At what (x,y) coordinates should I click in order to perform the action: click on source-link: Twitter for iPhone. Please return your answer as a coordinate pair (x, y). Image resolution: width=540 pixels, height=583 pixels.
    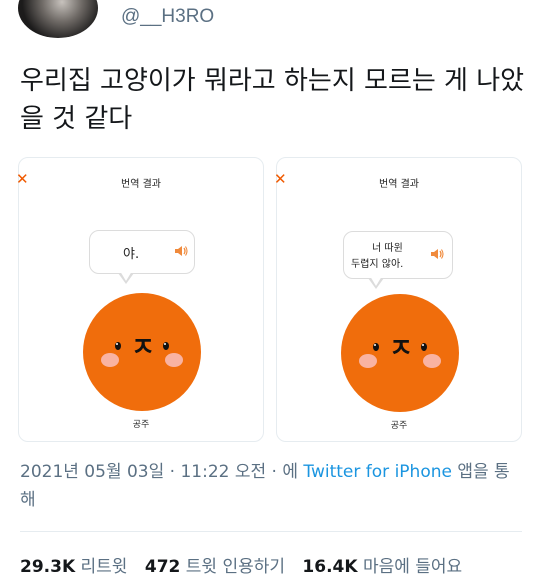
    Looking at the image, I should click on (377, 472).